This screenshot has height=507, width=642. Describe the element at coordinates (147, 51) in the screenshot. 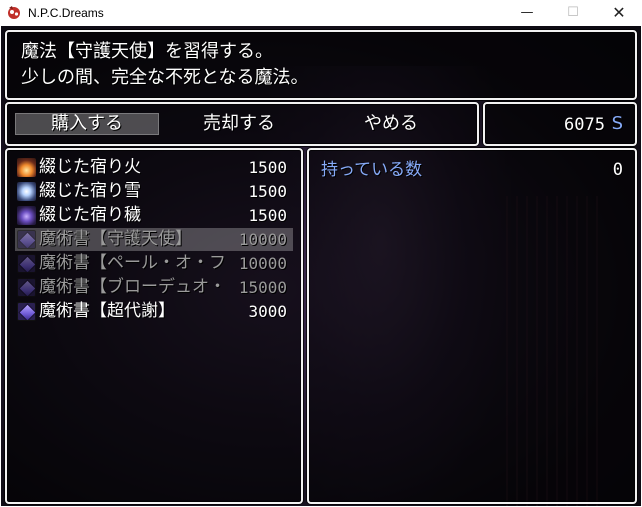

I see `help-text-line-1: 魔法【守護天使】を習得する。` at that location.